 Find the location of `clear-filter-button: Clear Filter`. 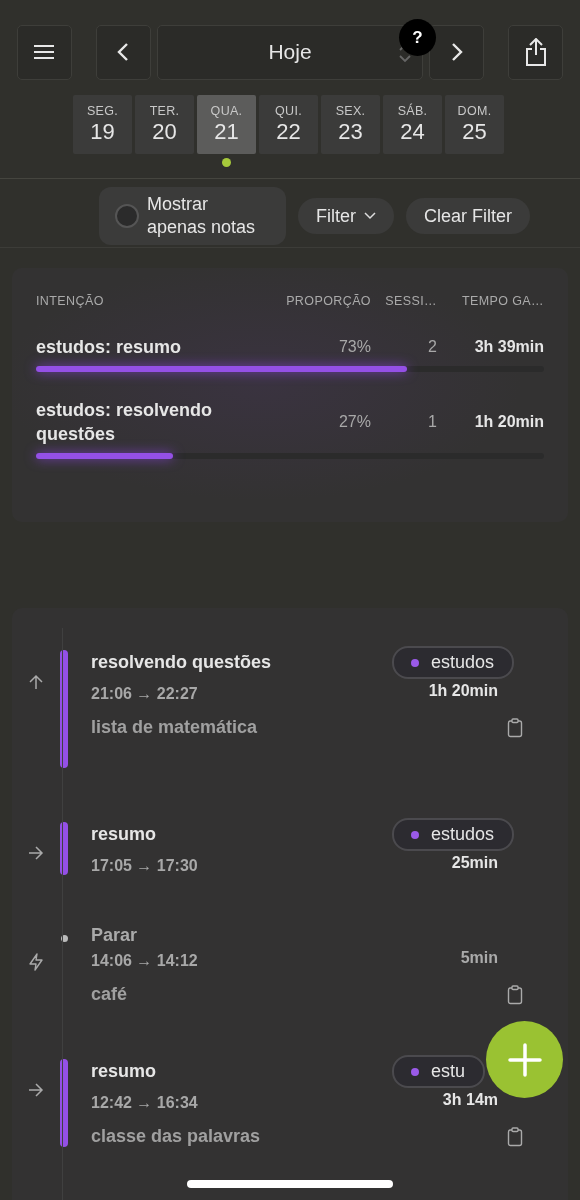

clear-filter-button: Clear Filter is located at coordinates (468, 216).